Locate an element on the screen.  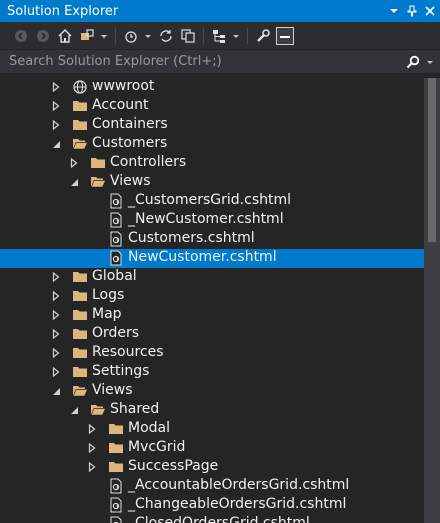
home-icon is located at coordinates (65, 35).